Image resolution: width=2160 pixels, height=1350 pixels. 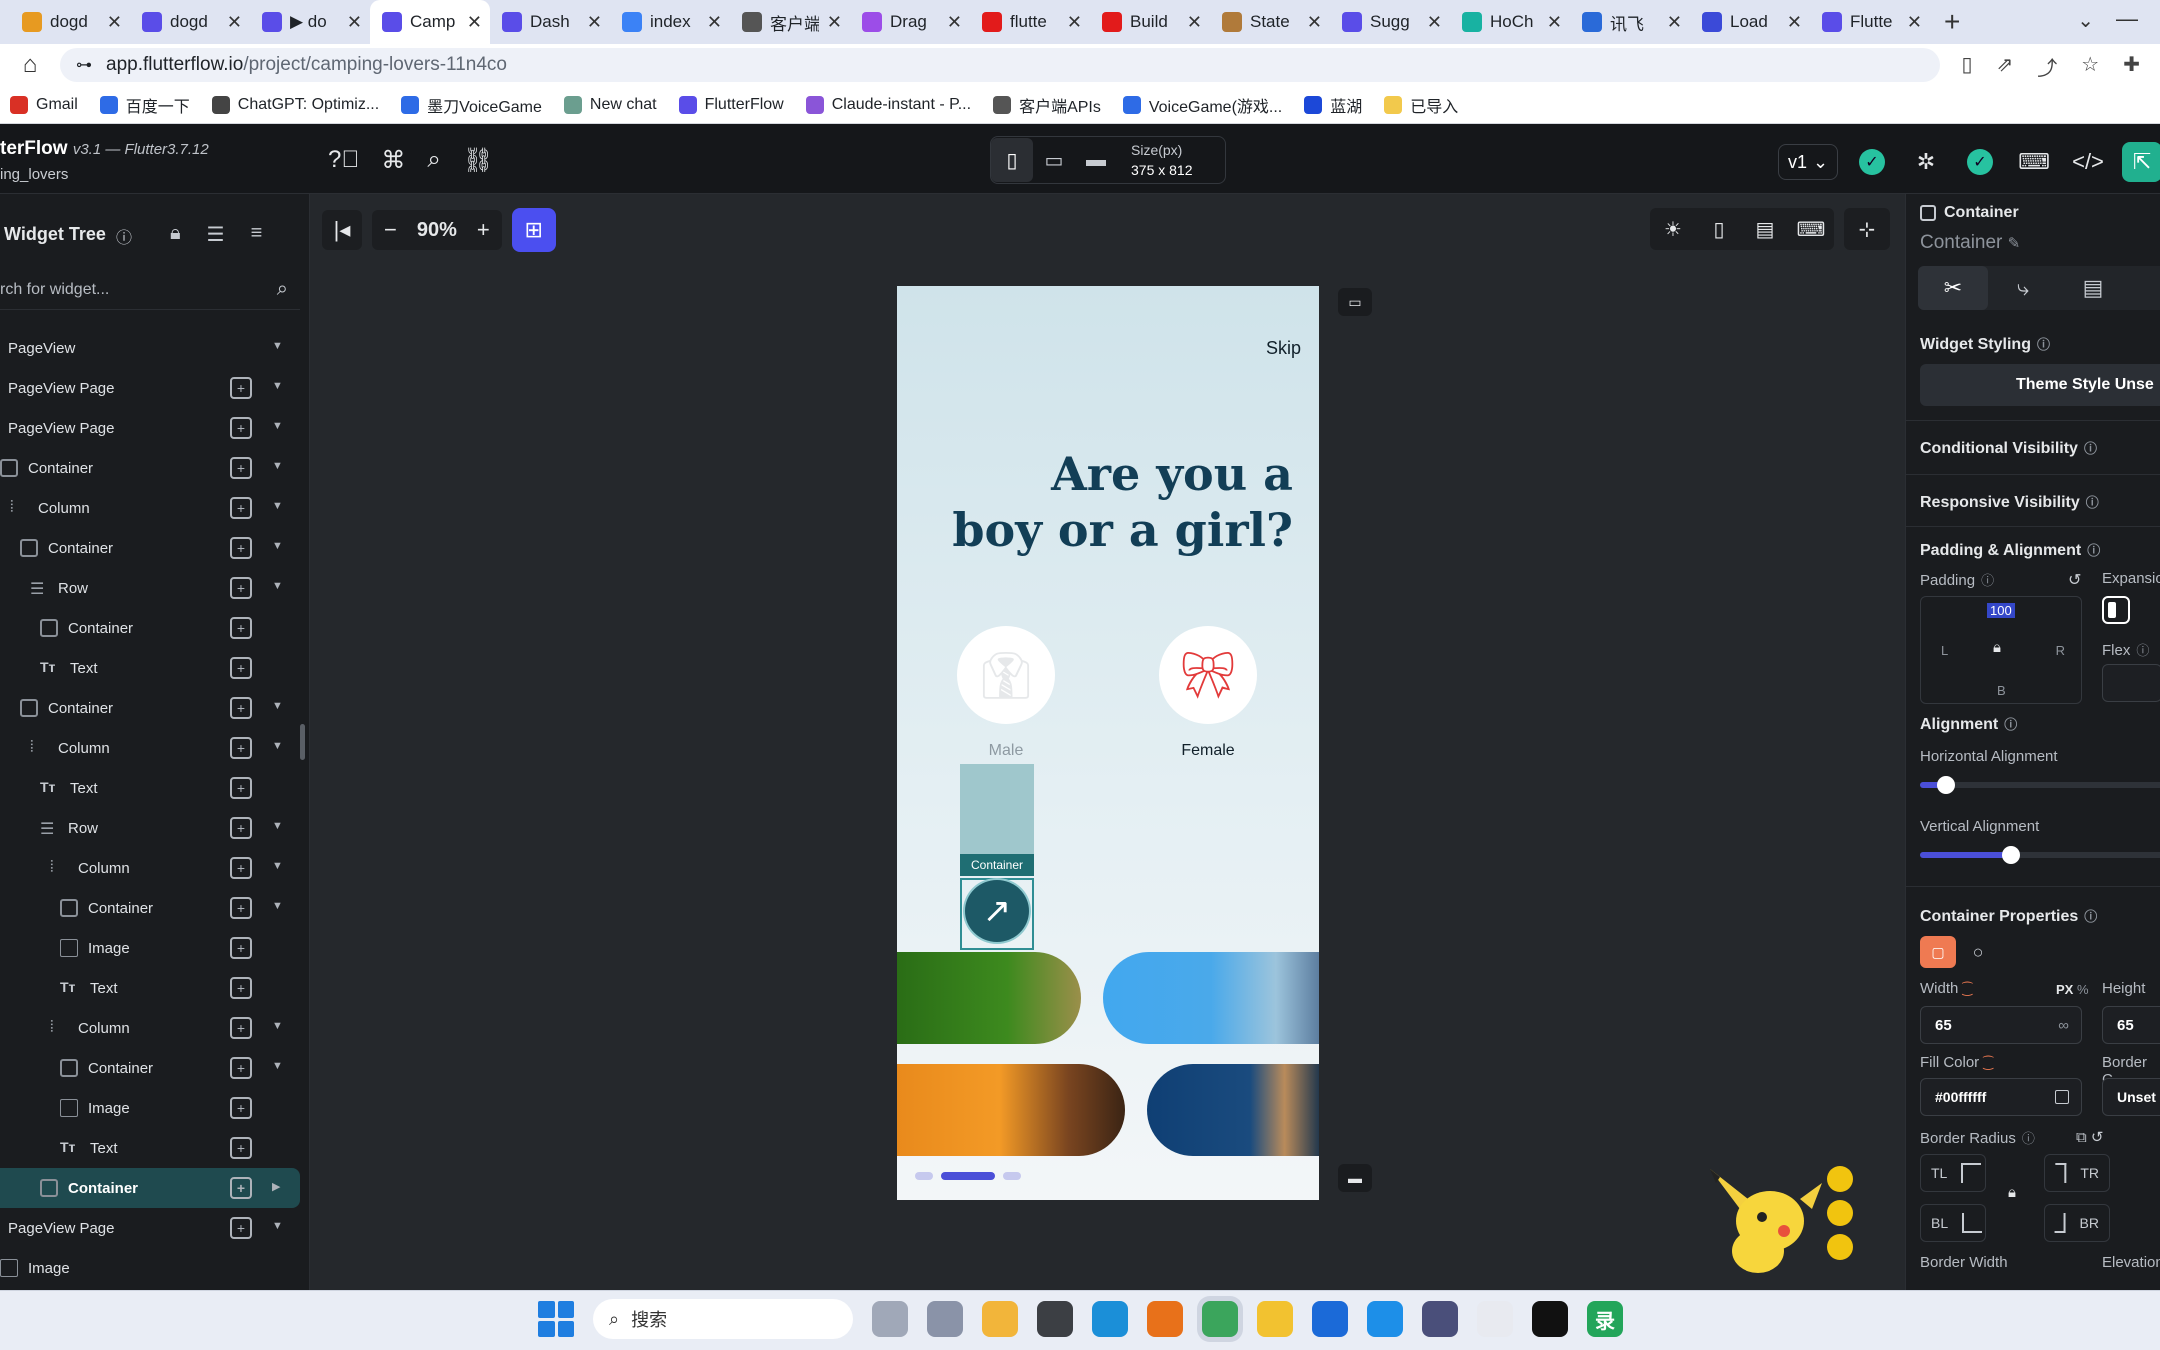 I want to click on taskbar-feishu-icon, so click(x=1385, y=1319).